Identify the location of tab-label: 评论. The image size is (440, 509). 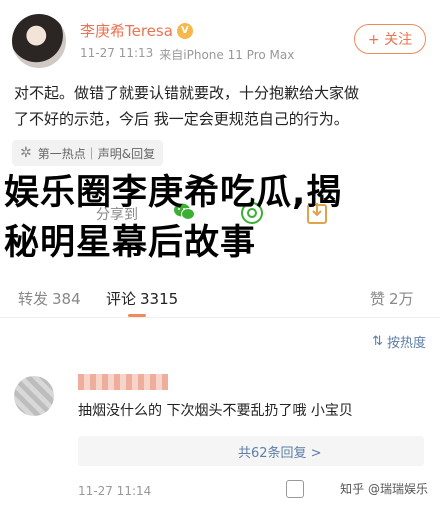
(121, 299).